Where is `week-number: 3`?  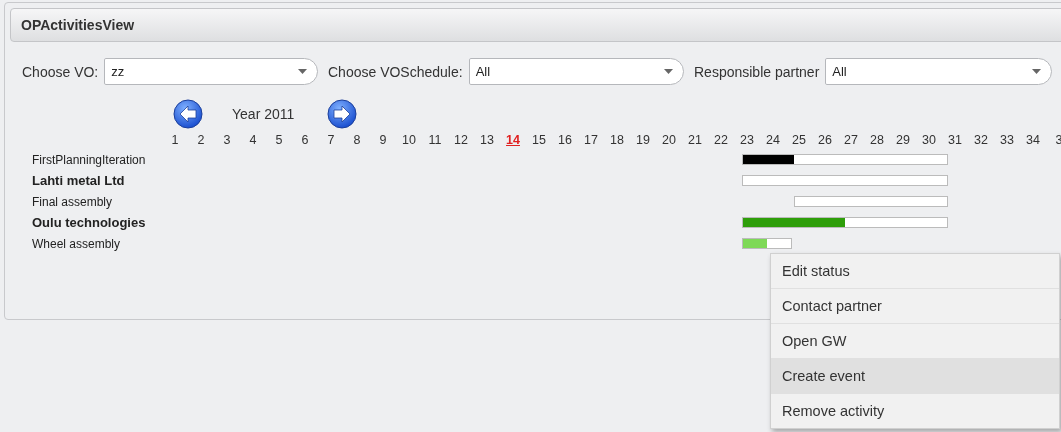 week-number: 3 is located at coordinates (227, 140).